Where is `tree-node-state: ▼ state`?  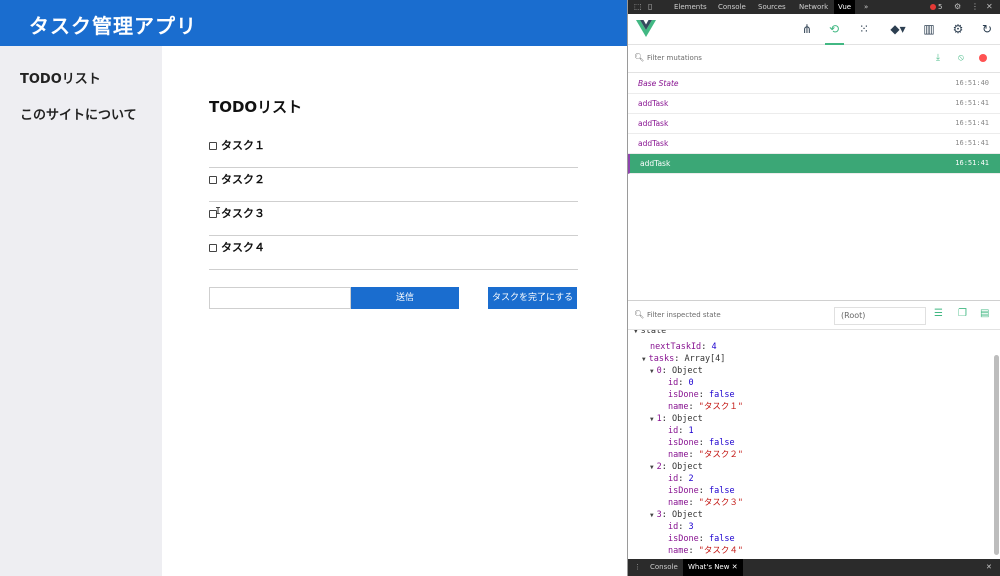
tree-node-state: ▼ state is located at coordinates (650, 333).